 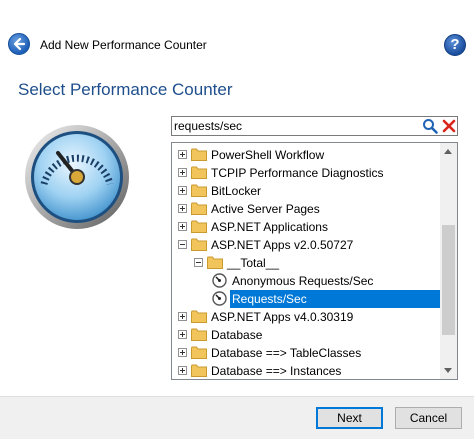 I want to click on cancel-button-label: Cancel, so click(x=428, y=418).